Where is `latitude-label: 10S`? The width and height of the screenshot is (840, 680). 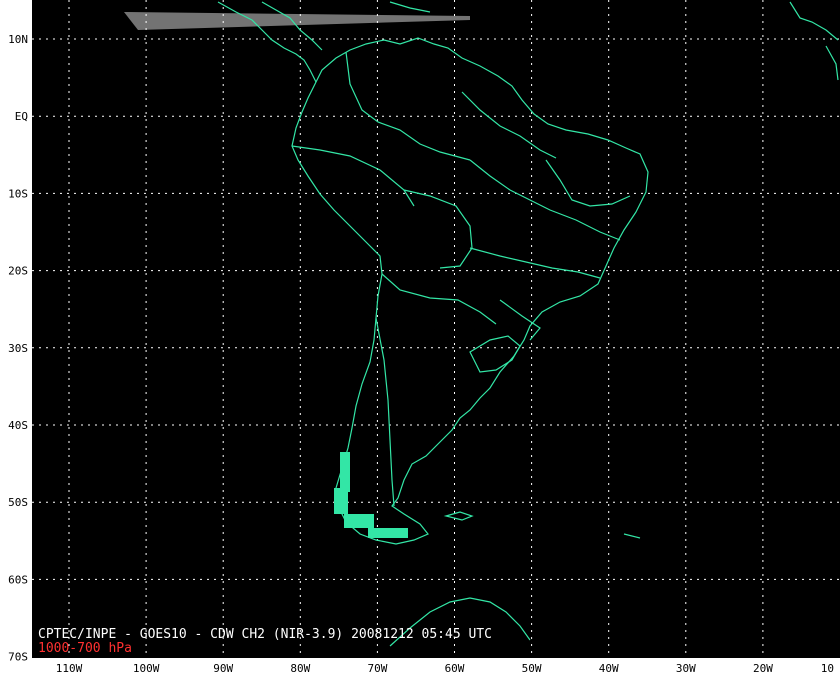 latitude-label: 10S is located at coordinates (18, 193).